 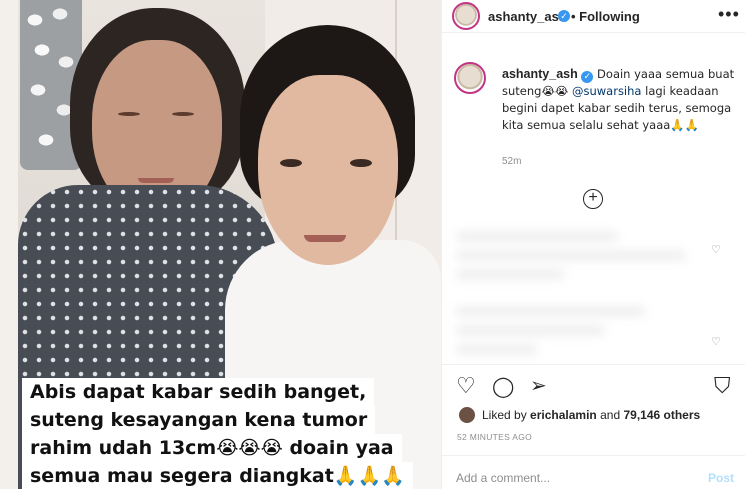 I want to click on caption-mention-link: @suwarsiha, so click(x=606, y=91).